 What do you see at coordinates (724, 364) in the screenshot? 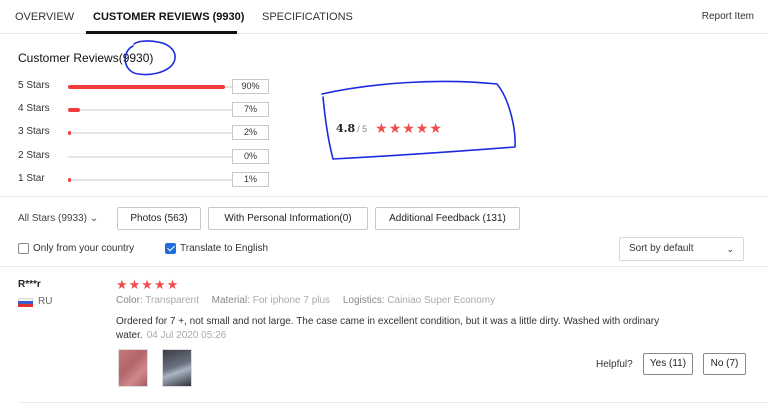
I see `helpful-no-button: No (7)` at bounding box center [724, 364].